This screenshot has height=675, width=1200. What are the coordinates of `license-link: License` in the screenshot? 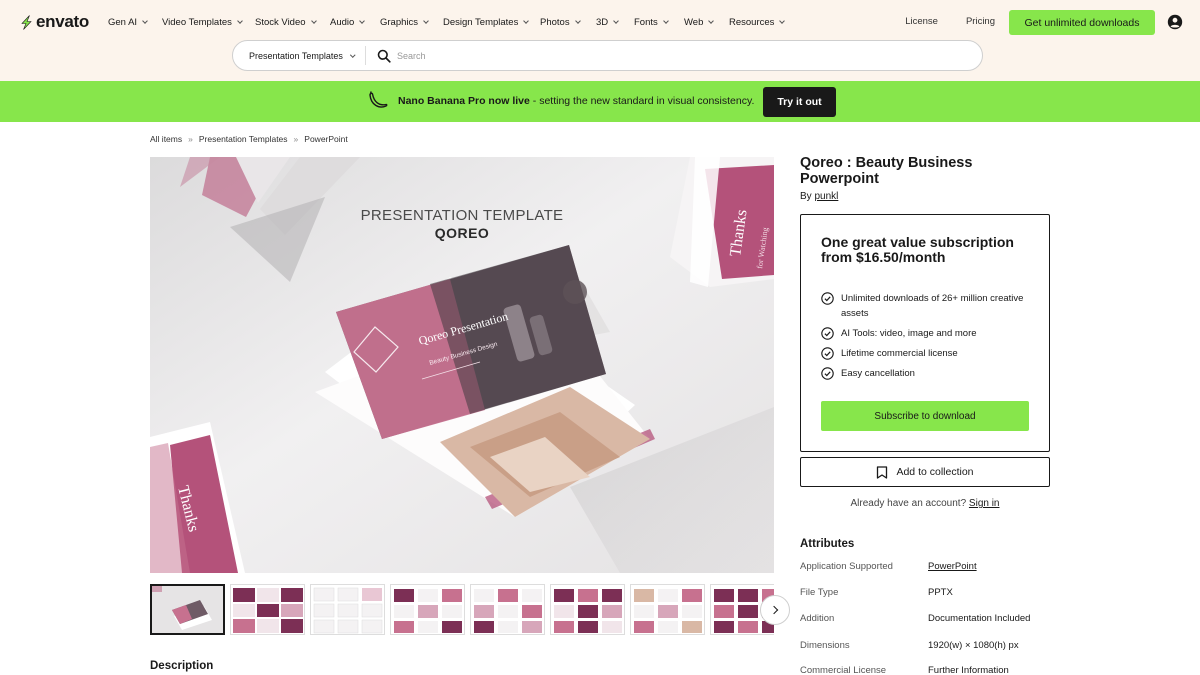 It's located at (921, 21).